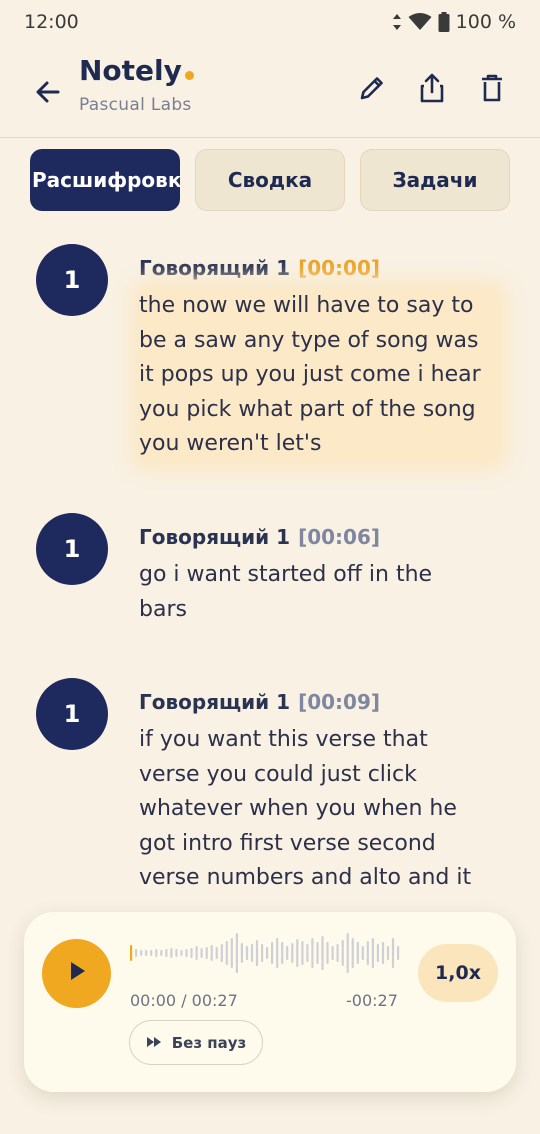 This screenshot has height=1134, width=540. I want to click on skip-silence-button: Без пауз, so click(196, 1042).